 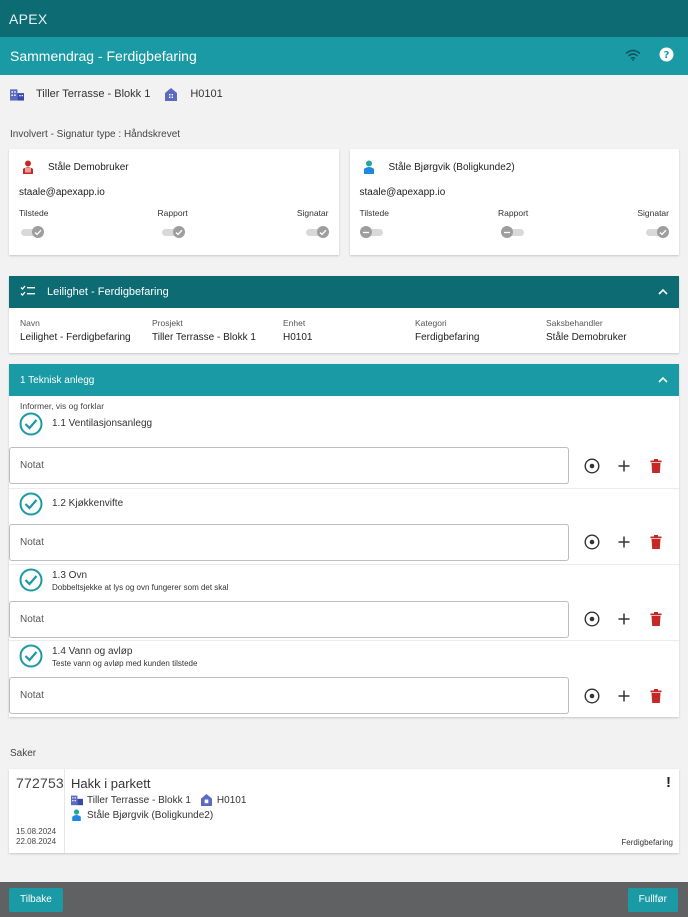 I want to click on checklist-item: 1.1 Ventilasjonsanlegg Notat, so click(x=344, y=450).